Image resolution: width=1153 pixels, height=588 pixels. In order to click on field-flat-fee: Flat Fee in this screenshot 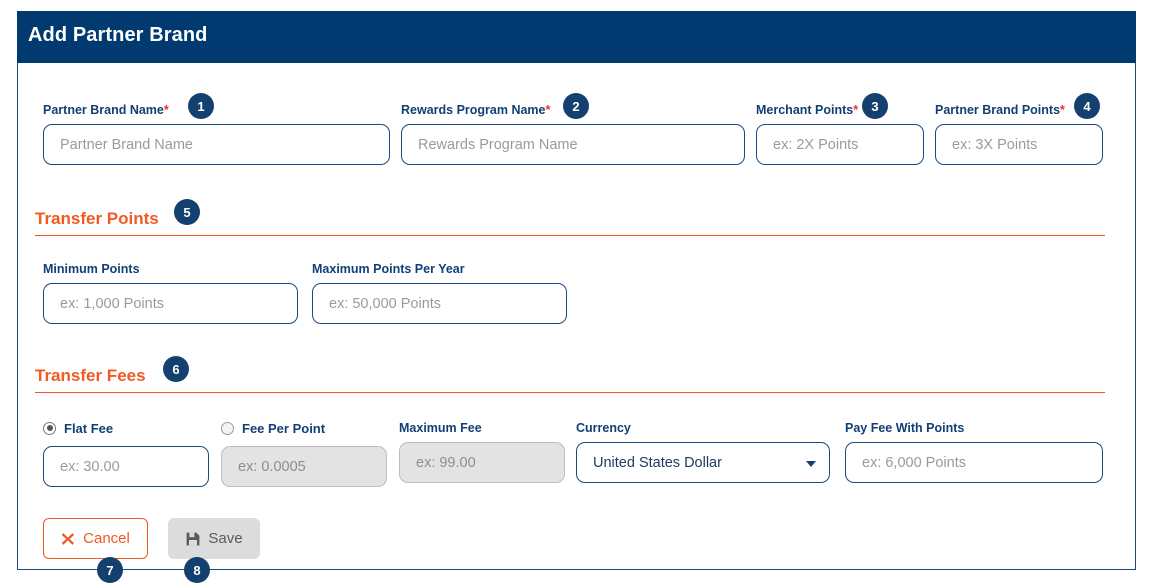, I will do `click(126, 453)`.